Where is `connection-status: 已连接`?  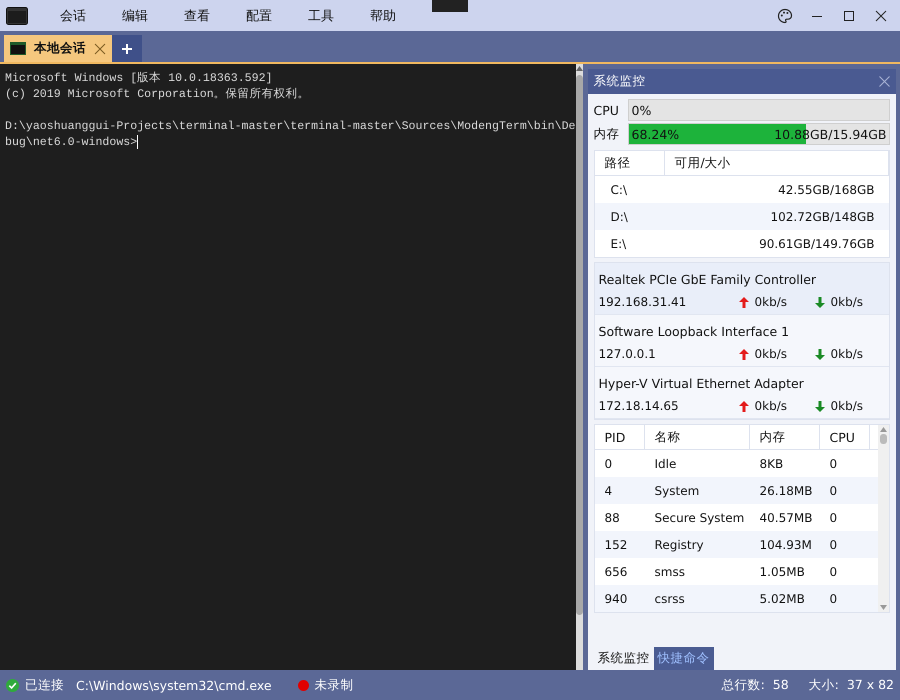 connection-status: 已连接 is located at coordinates (44, 685).